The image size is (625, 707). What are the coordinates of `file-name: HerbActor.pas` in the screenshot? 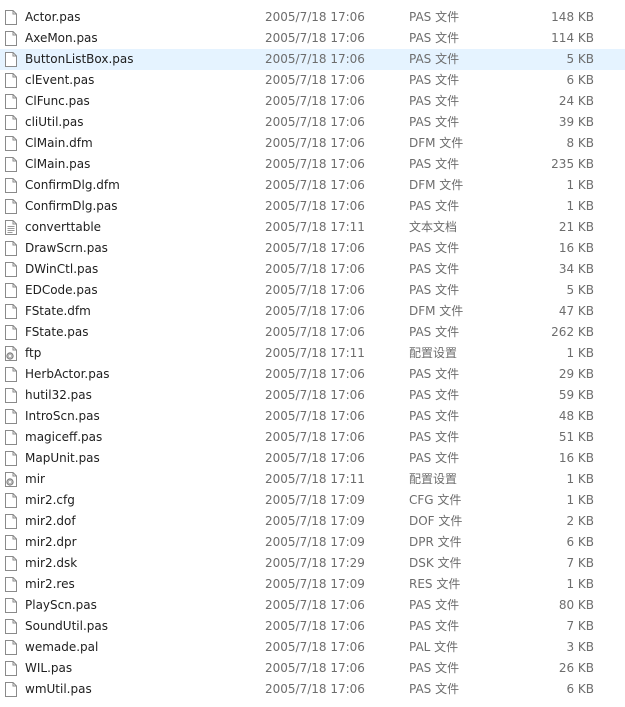 It's located at (67, 374).